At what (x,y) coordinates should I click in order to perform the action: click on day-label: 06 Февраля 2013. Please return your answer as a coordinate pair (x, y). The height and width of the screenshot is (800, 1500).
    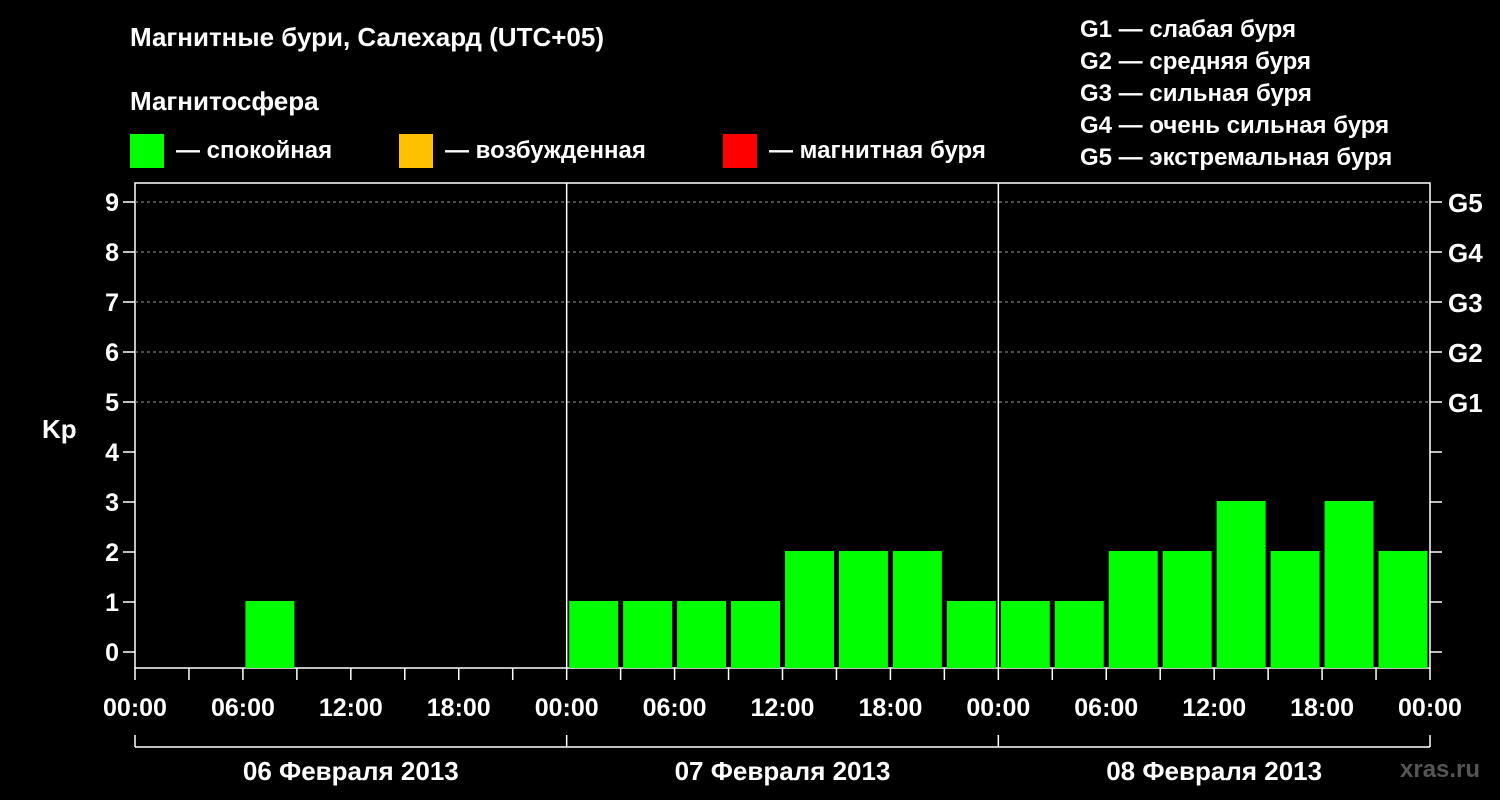
    Looking at the image, I should click on (351, 771).